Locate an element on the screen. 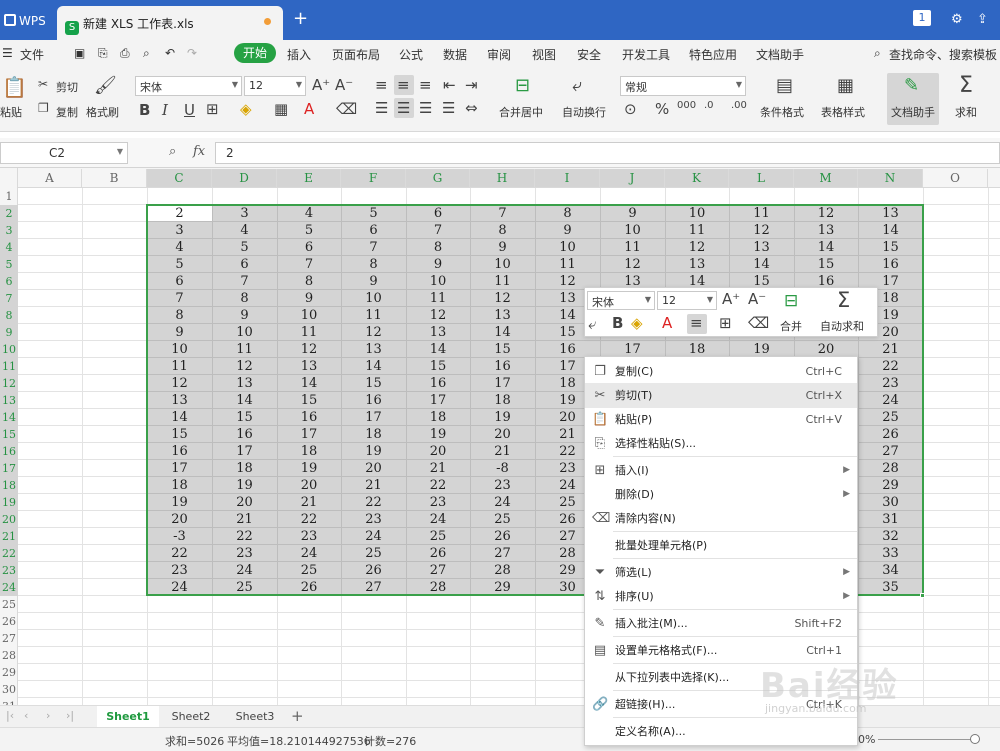 Image resolution: width=1000 pixels, height=751 pixels. bold-icon: B is located at coordinates (144, 110).